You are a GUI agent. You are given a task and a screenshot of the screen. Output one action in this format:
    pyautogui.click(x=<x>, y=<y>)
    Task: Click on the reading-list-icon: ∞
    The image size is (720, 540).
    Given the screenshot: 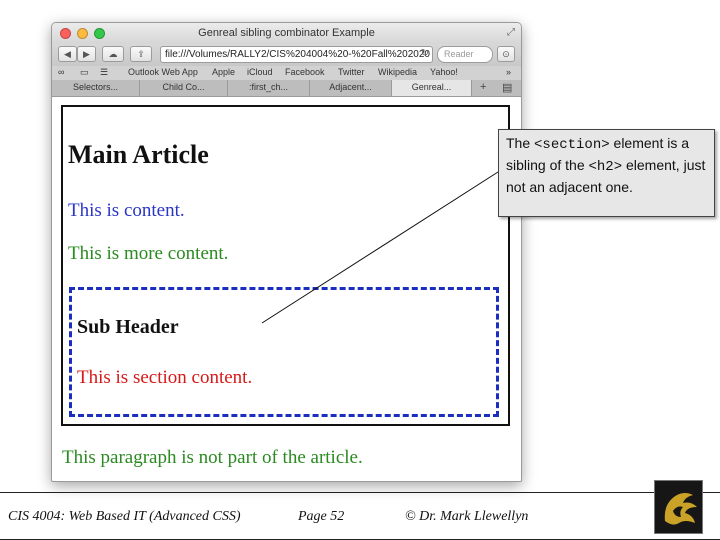 What is the action you would take?
    pyautogui.click(x=61, y=72)
    